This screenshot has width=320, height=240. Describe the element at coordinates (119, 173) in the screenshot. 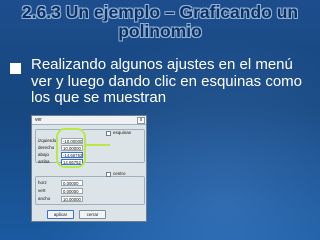

I see `centro-label: centro` at that location.